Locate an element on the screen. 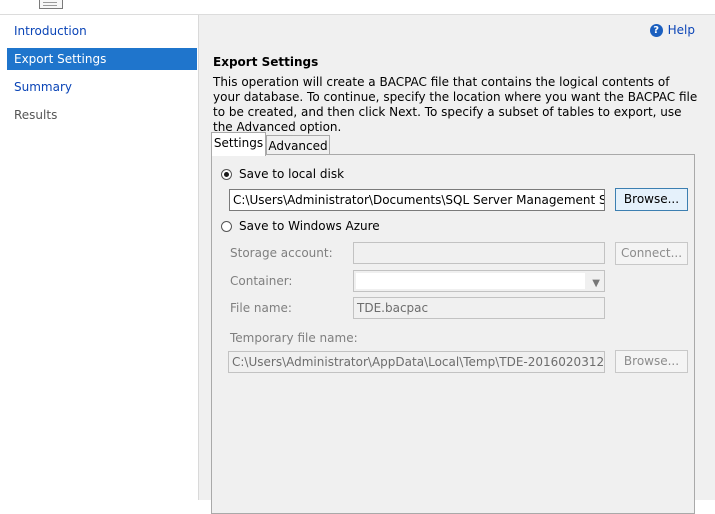  title-strip is located at coordinates (357, 7).